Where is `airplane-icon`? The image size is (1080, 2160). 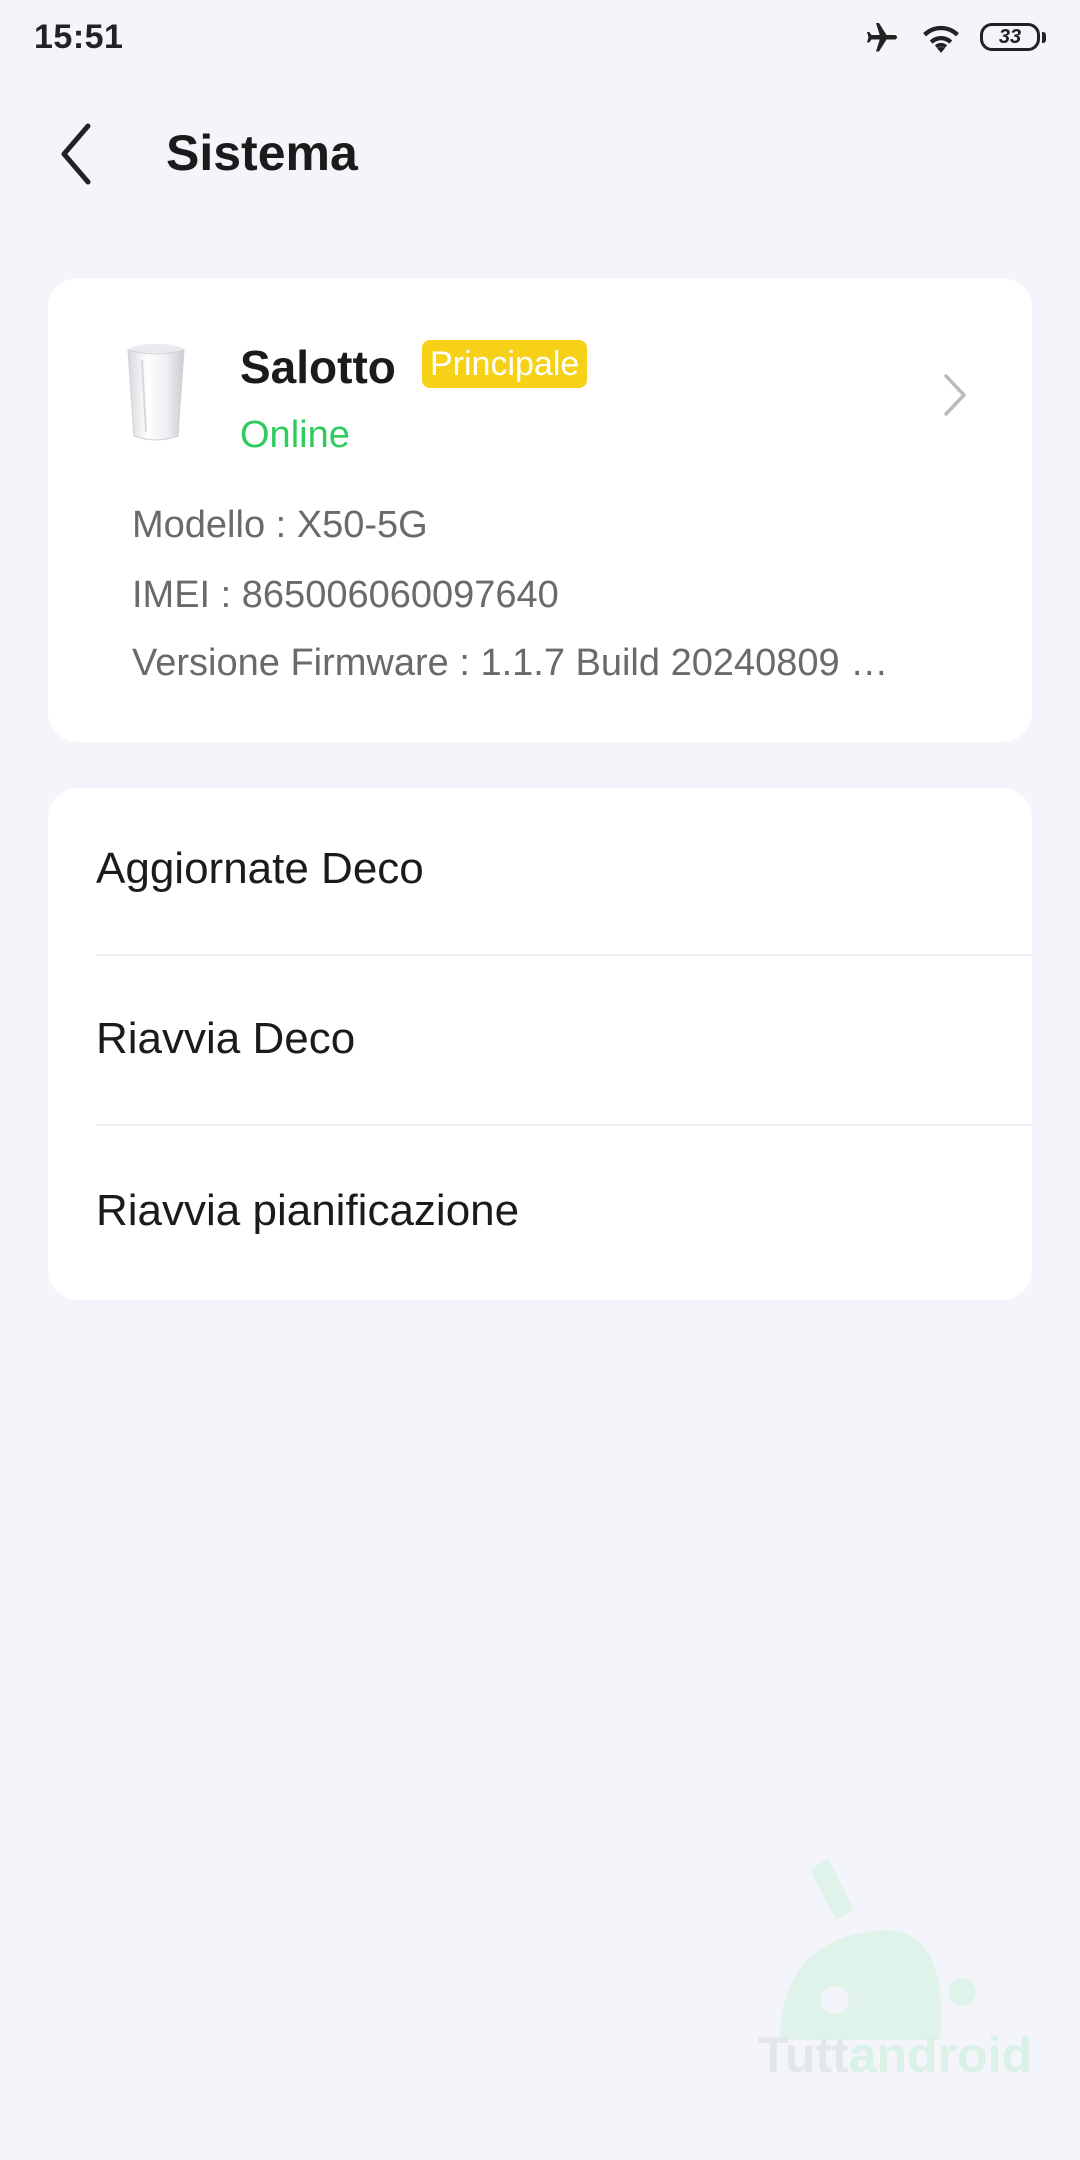
airplane-icon is located at coordinates (882, 38).